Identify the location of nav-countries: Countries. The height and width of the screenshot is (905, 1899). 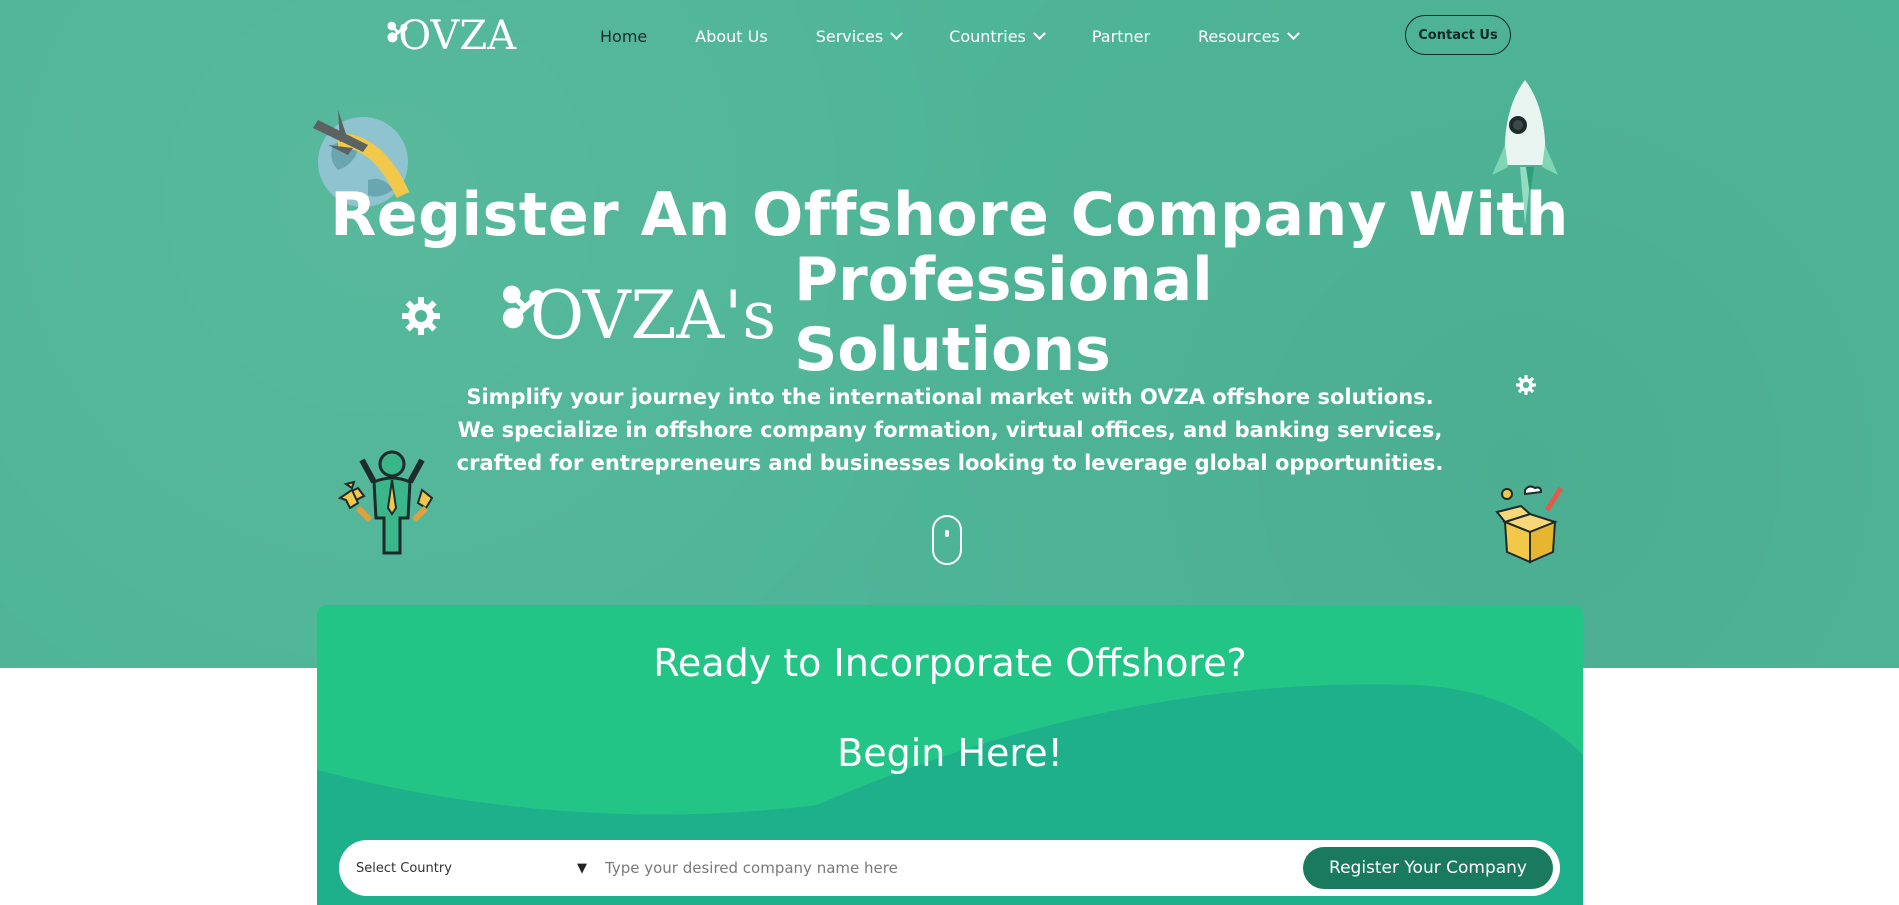
(997, 36).